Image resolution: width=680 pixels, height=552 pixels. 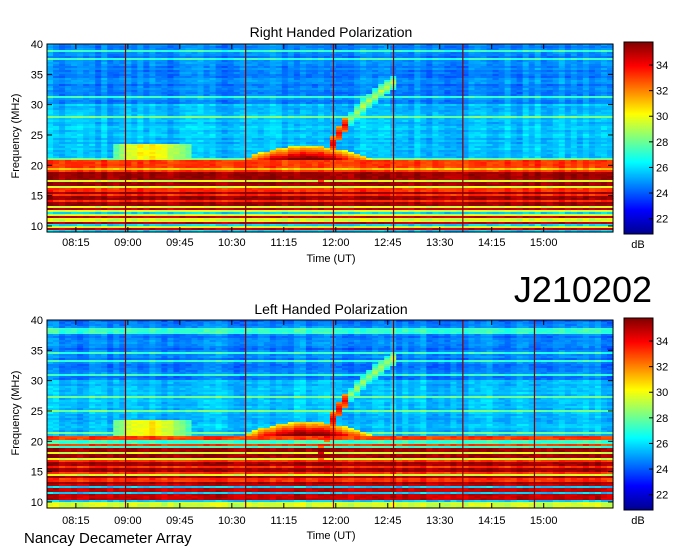 I want to click on chart-title: Right Handed Polarization, so click(x=331, y=32).